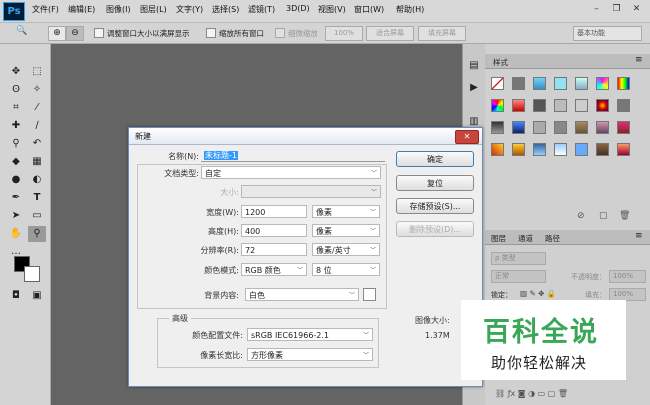  What do you see at coordinates (581, 216) in the screenshot?
I see `clear-style-icon: ⊘` at bounding box center [581, 216].